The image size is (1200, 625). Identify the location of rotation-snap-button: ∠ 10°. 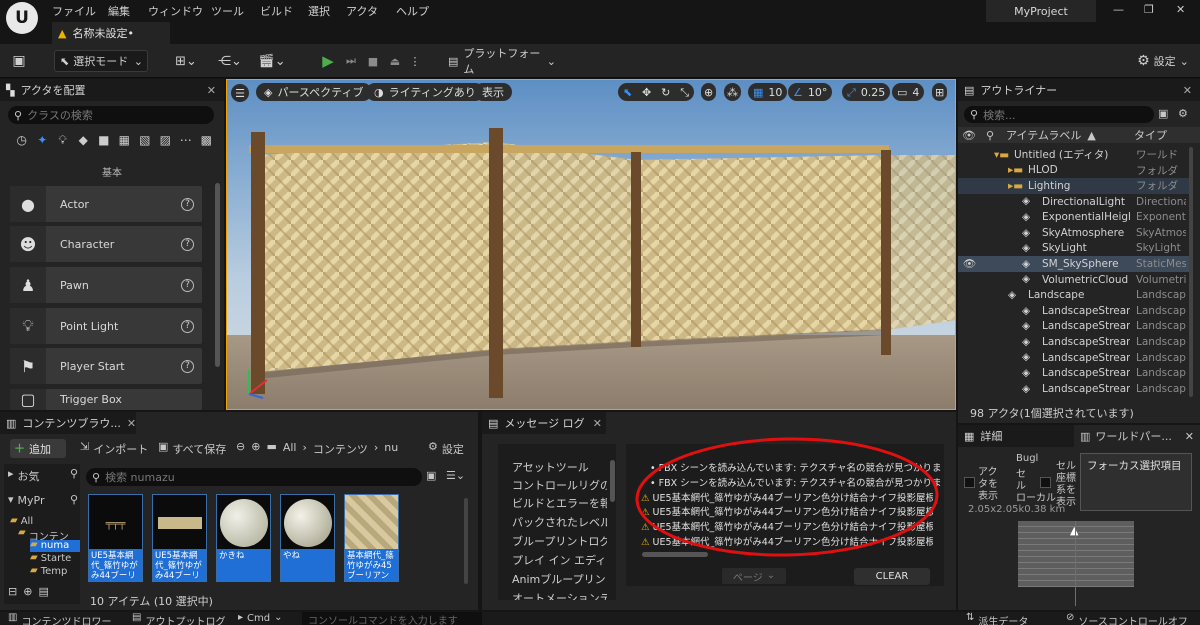
(810, 92).